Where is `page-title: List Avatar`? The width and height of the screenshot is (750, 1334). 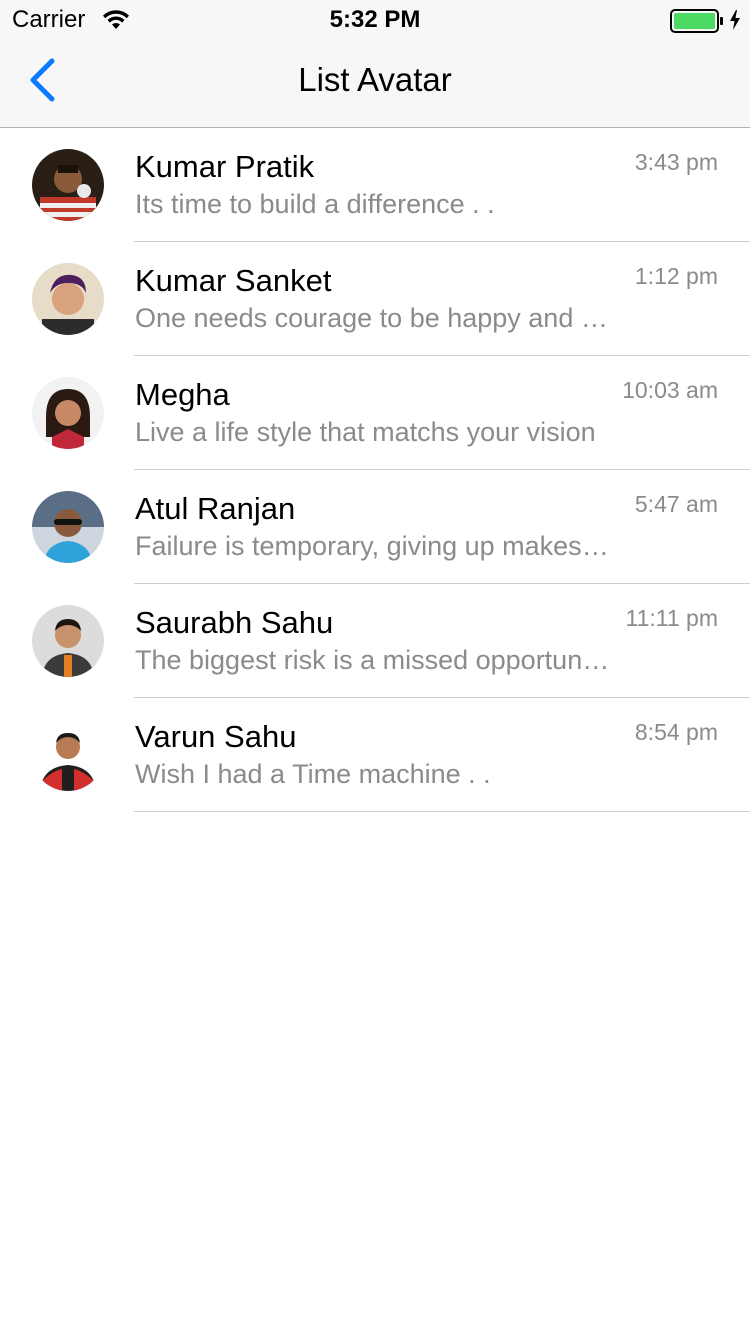
page-title: List Avatar is located at coordinates (375, 79).